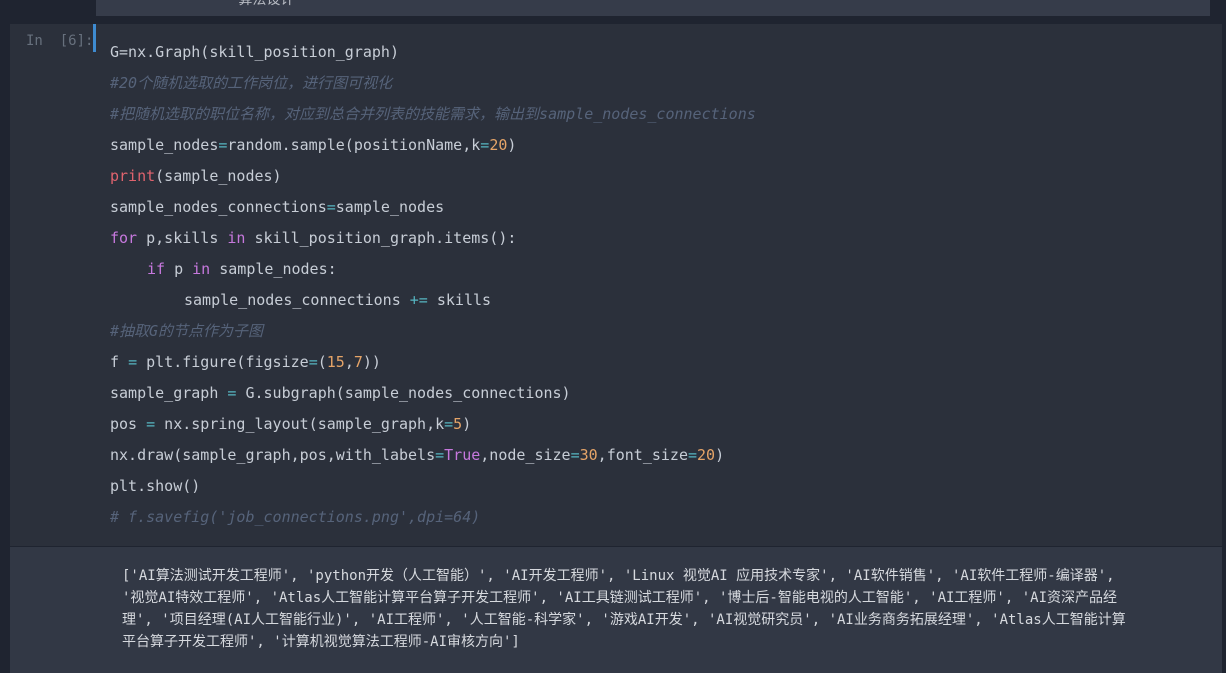 The image size is (1226, 673). I want to click on code-token: ,, so click(349, 362).